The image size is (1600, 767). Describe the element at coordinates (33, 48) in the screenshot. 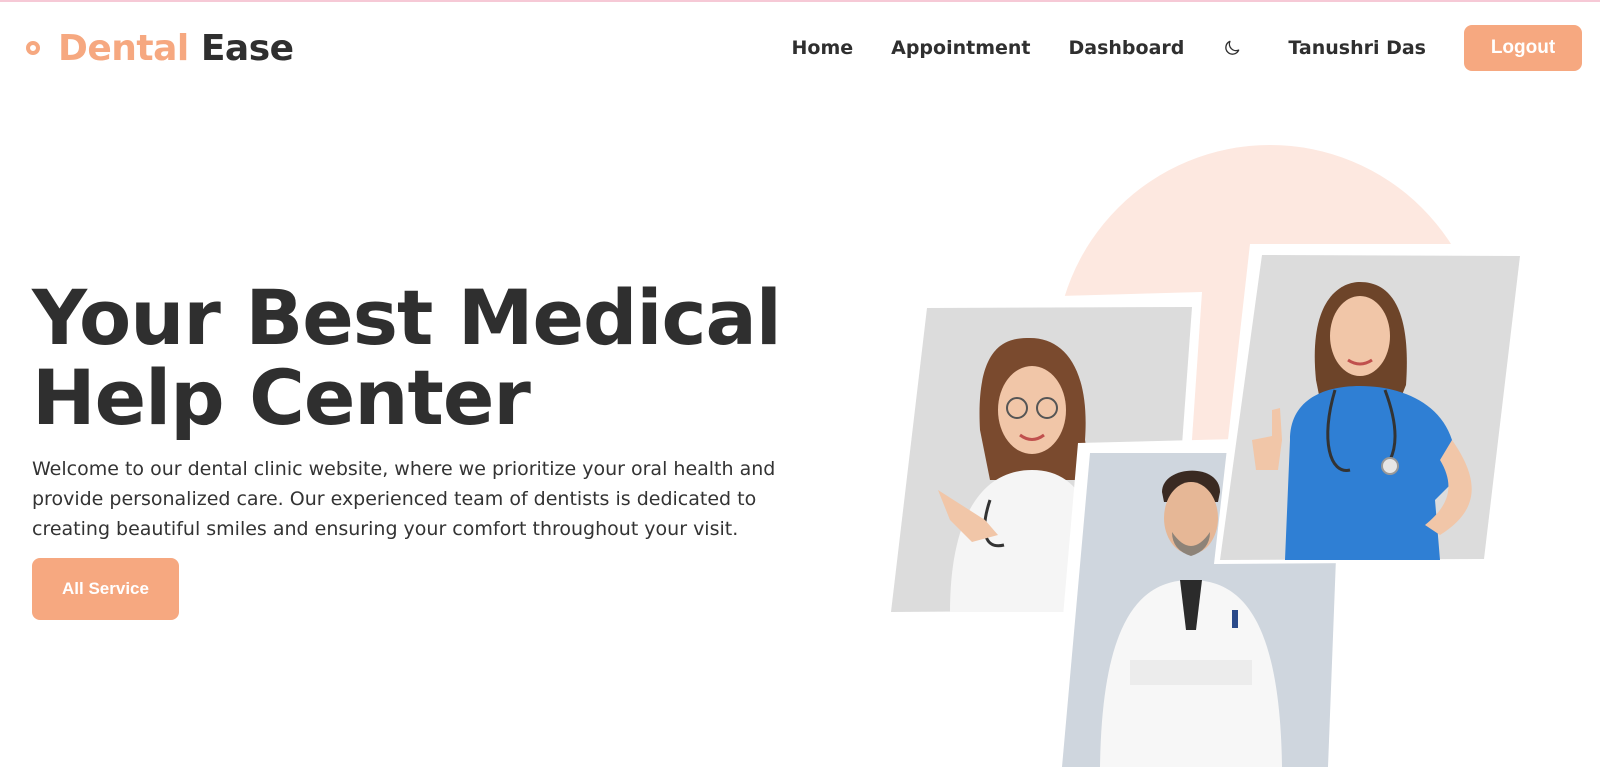

I see `logo-icon` at that location.